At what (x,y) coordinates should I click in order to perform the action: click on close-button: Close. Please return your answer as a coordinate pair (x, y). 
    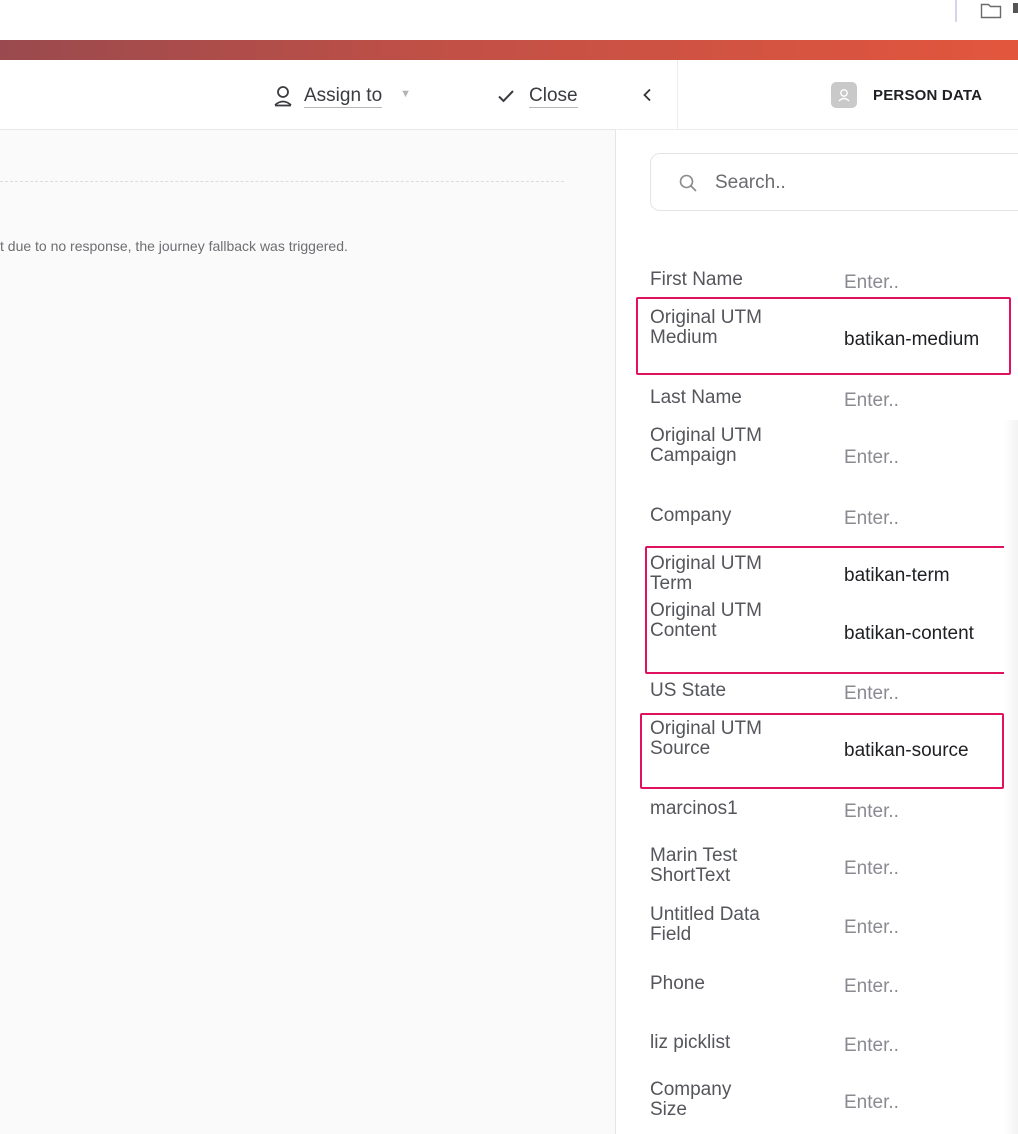
    Looking at the image, I should click on (537, 96).